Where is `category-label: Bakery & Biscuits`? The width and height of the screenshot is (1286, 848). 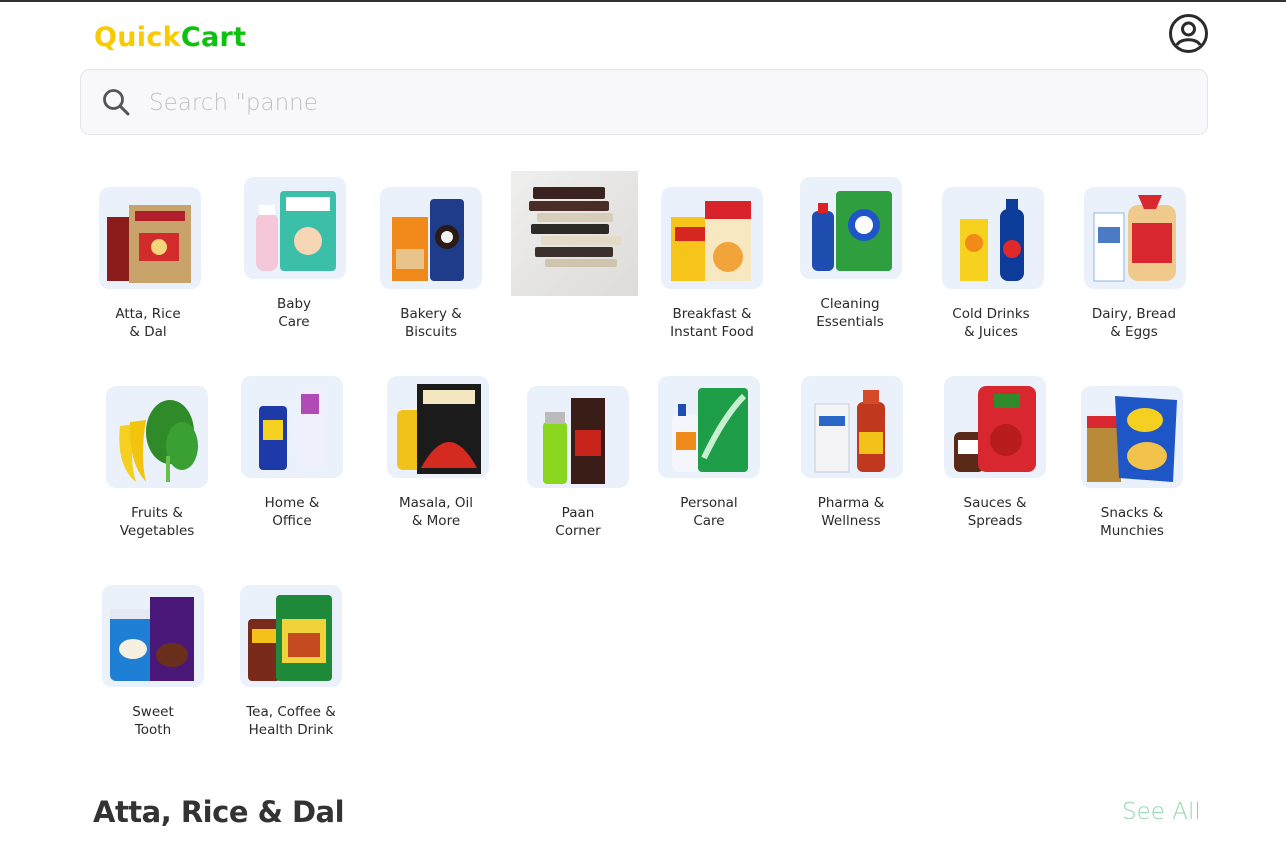
category-label: Bakery & Biscuits is located at coordinates (431, 323).